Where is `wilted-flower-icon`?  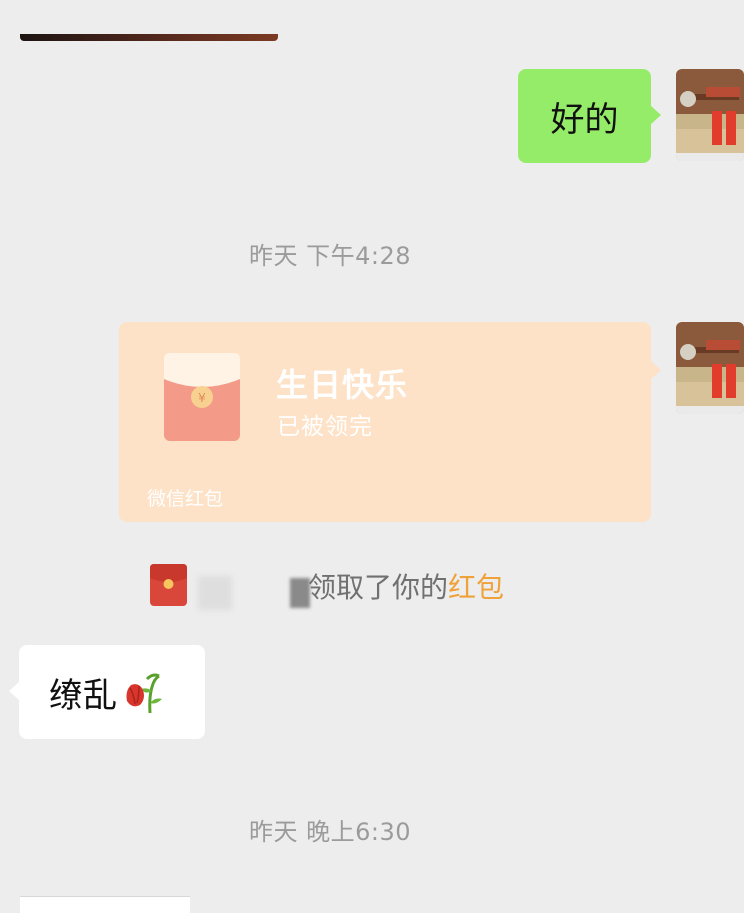 wilted-flower-icon is located at coordinates (142, 692).